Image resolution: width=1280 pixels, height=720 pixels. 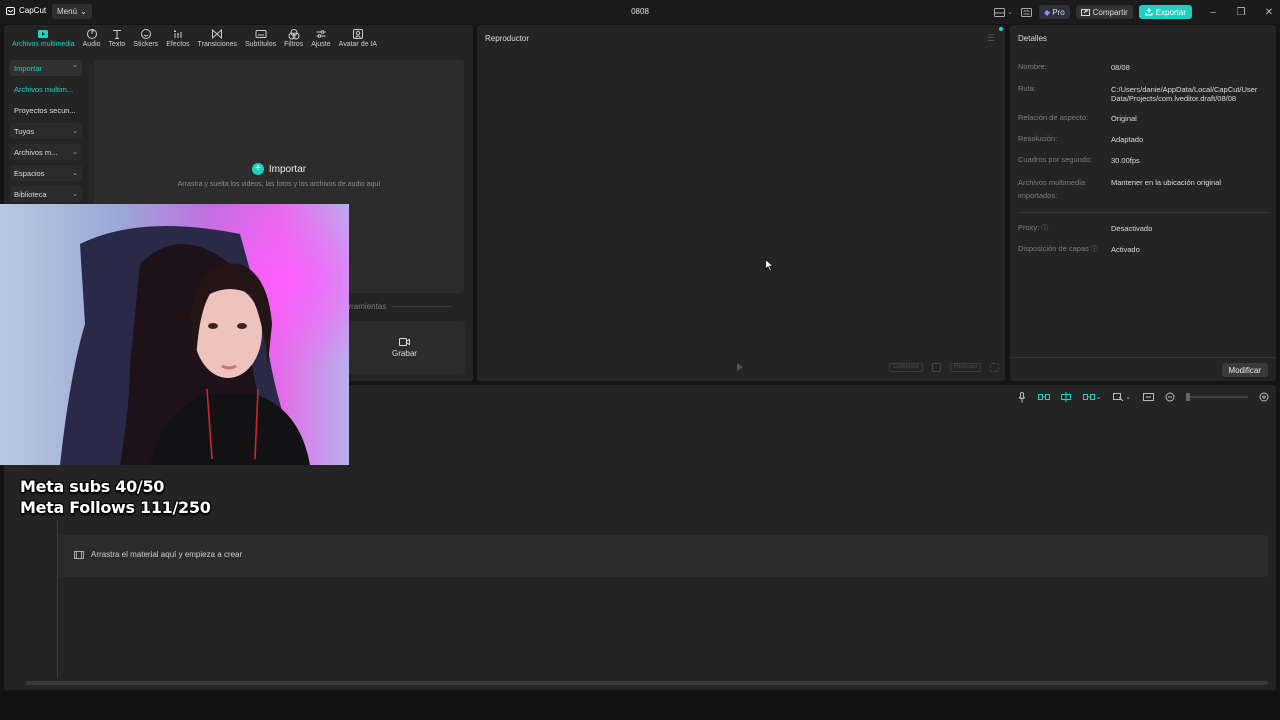 I want to click on microphone-icon, so click(x=1022, y=397).